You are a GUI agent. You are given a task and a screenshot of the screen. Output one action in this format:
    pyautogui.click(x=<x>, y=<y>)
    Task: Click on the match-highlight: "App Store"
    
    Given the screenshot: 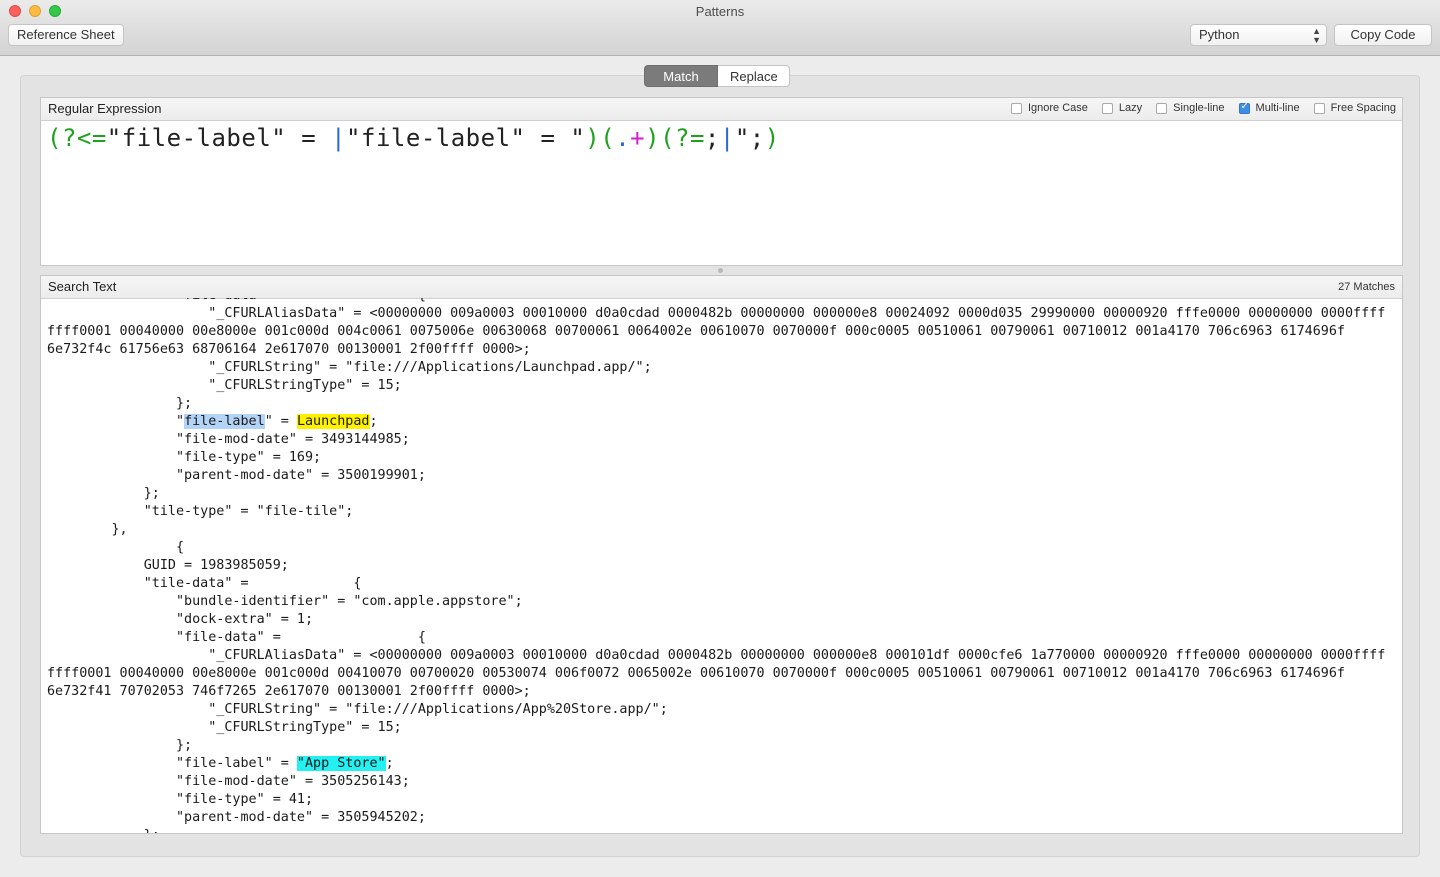 What is the action you would take?
    pyautogui.click(x=341, y=763)
    